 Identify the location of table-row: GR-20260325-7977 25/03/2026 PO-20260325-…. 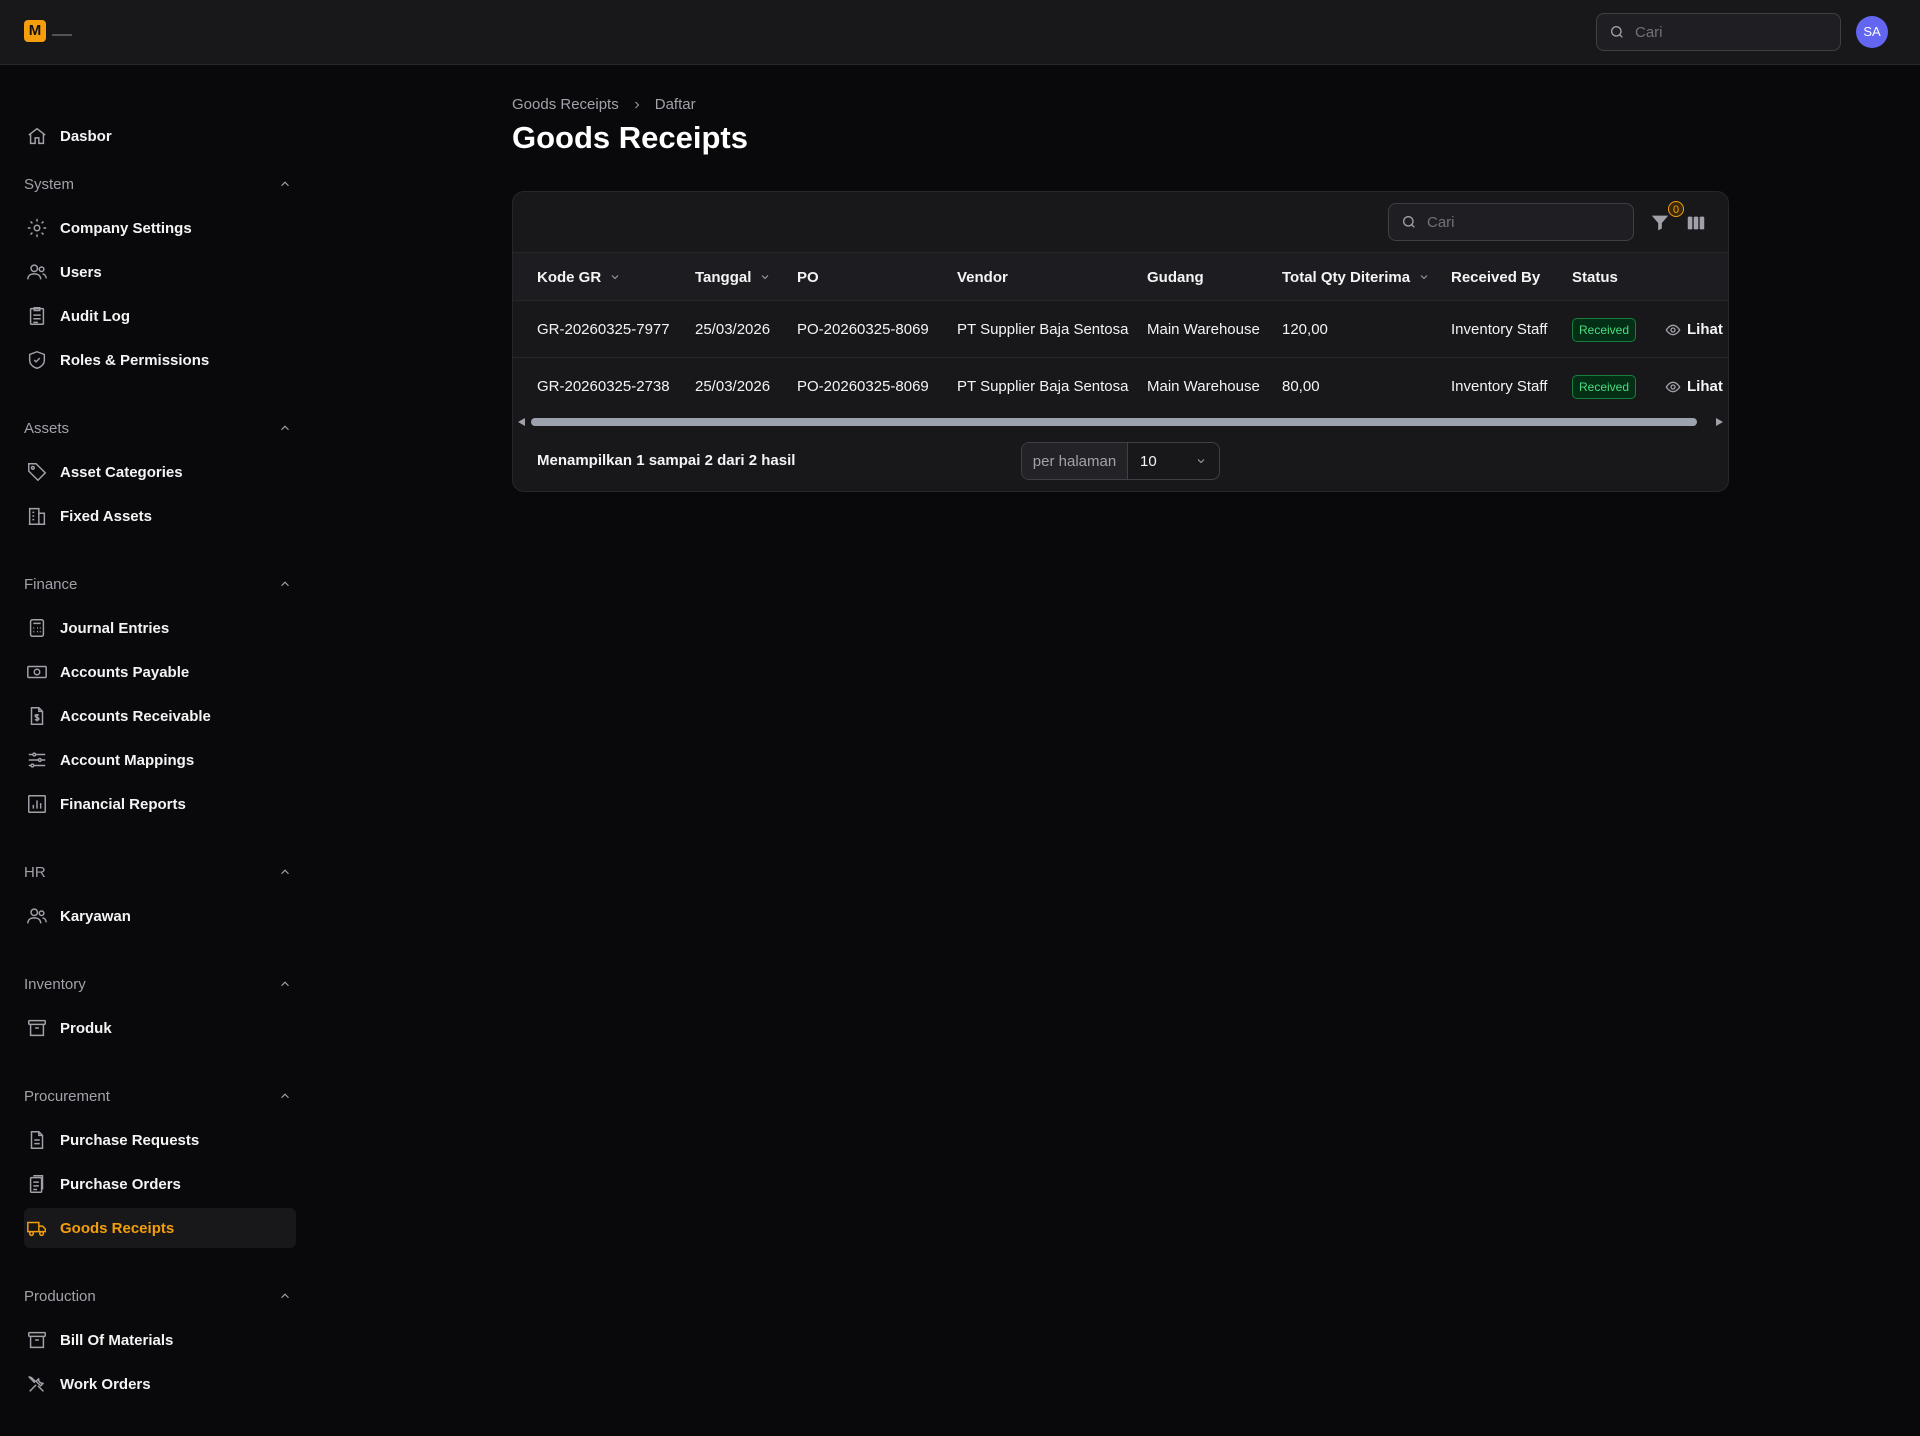
(1120, 329).